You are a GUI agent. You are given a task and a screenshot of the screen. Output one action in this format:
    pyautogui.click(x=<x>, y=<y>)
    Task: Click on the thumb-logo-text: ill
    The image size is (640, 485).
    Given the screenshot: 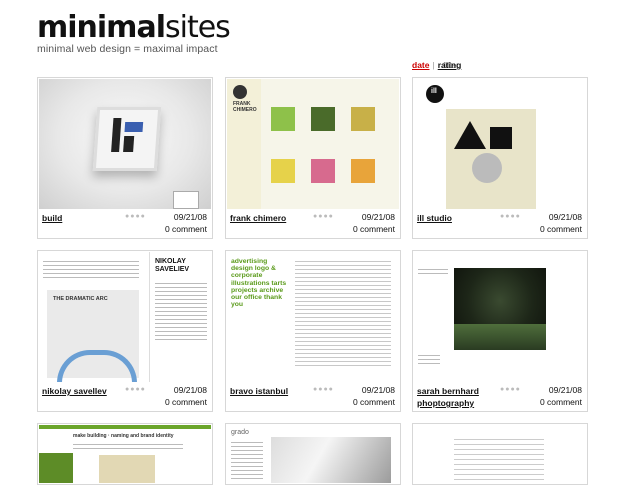 What is the action you would take?
    pyautogui.click(x=434, y=91)
    